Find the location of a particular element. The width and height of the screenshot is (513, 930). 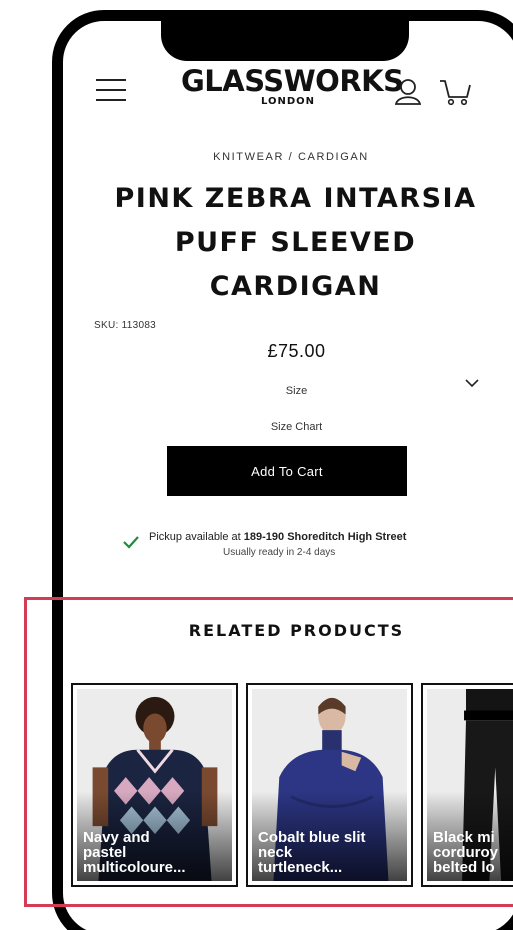

shopping-cart-icon is located at coordinates (455, 92).